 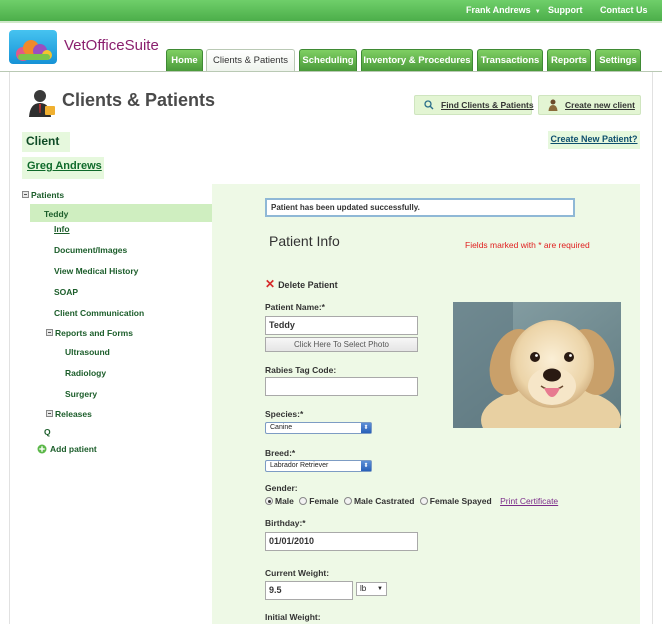 I want to click on sidebar-releases: Releases, so click(x=69, y=414).